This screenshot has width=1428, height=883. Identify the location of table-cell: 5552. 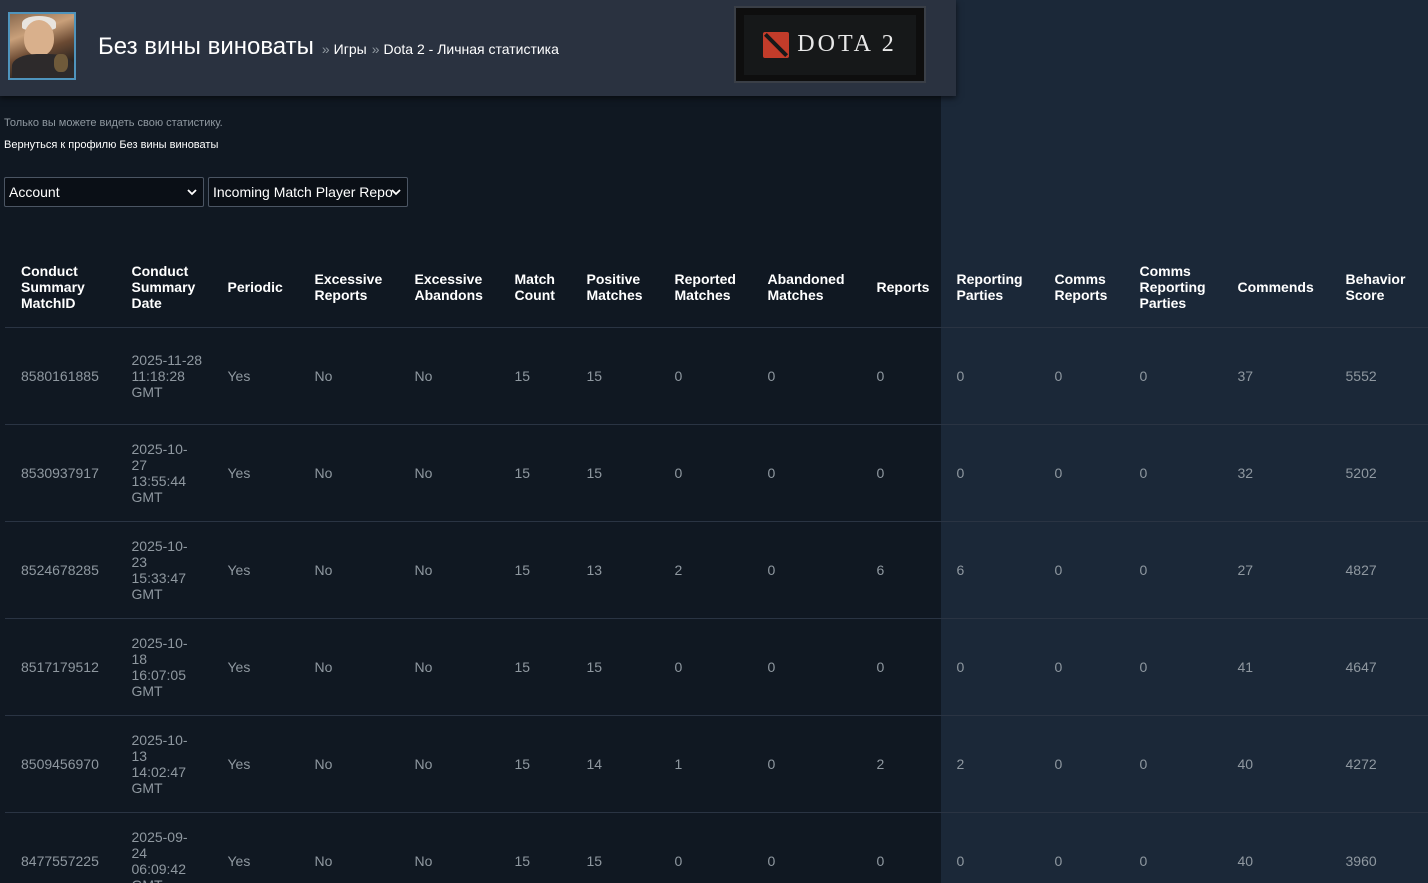
(1378, 376).